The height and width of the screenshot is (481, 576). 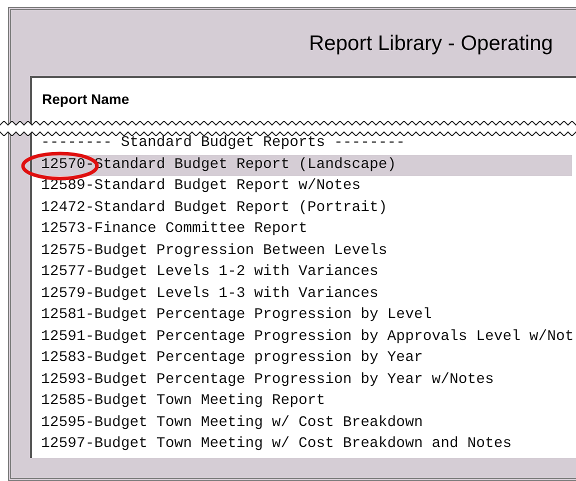 I want to click on report-row: 12589-Standard Budget Report w/Notes, so click(x=302, y=187).